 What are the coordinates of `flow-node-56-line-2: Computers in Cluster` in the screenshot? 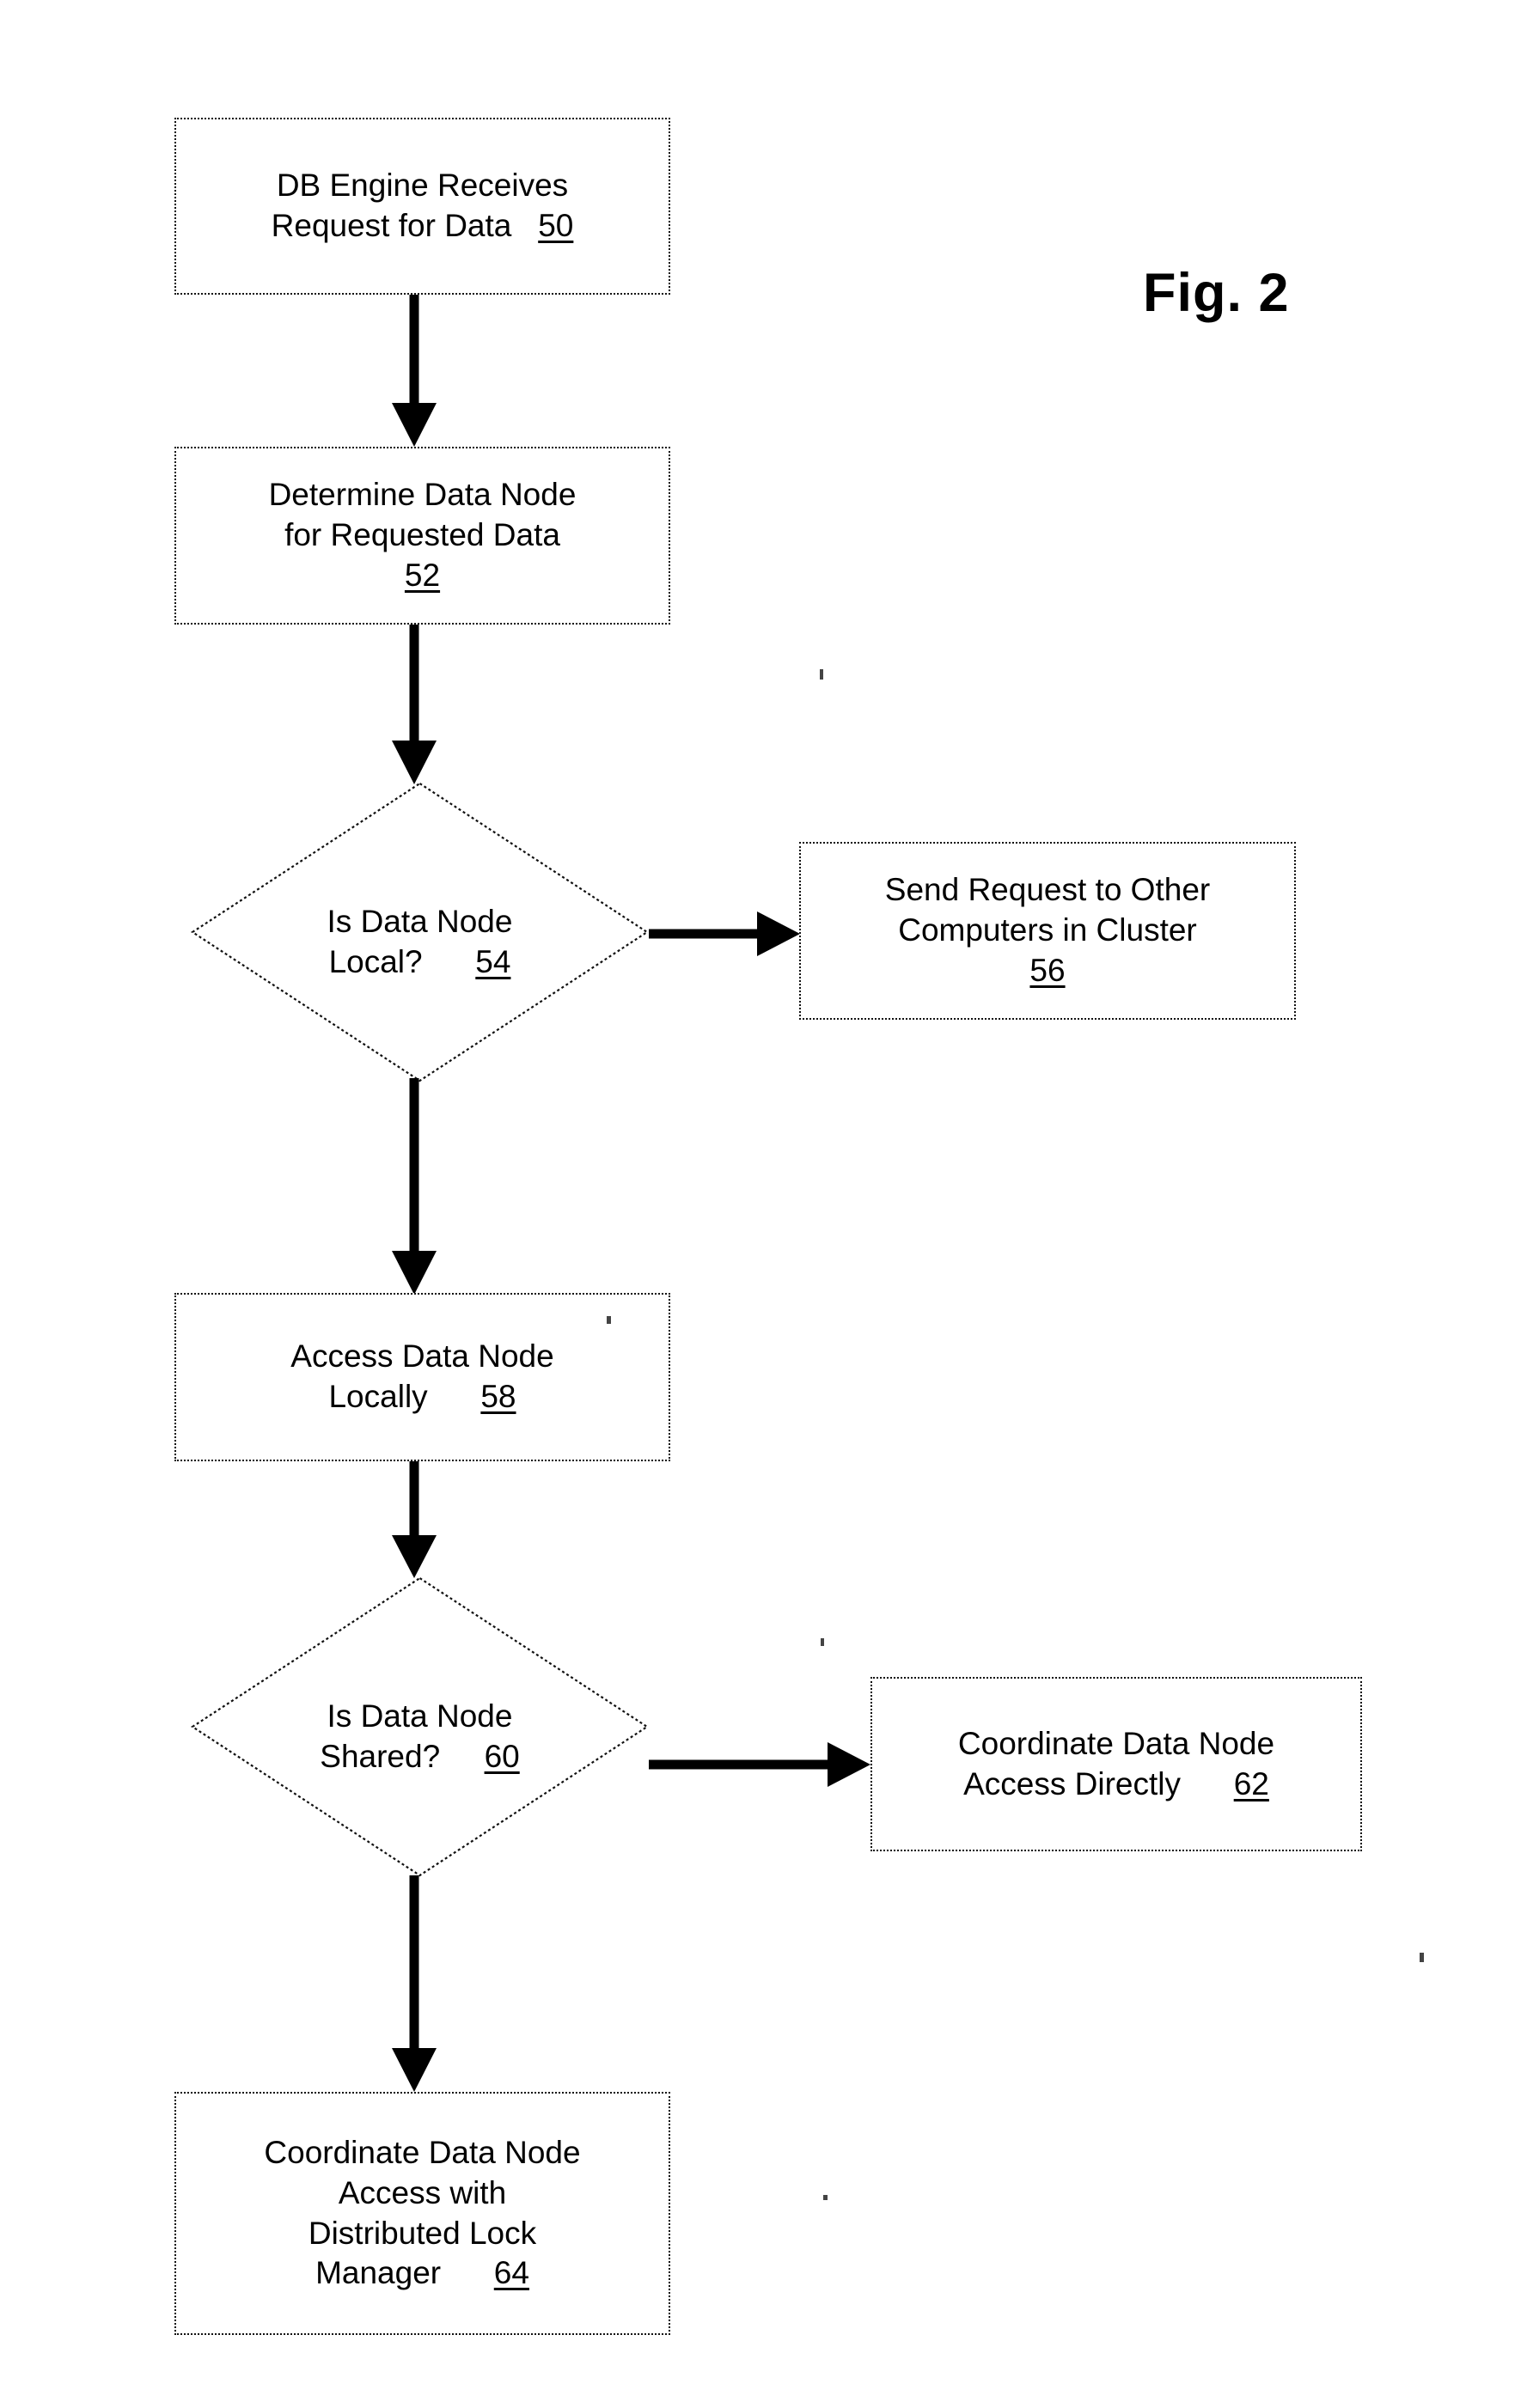 It's located at (1047, 930).